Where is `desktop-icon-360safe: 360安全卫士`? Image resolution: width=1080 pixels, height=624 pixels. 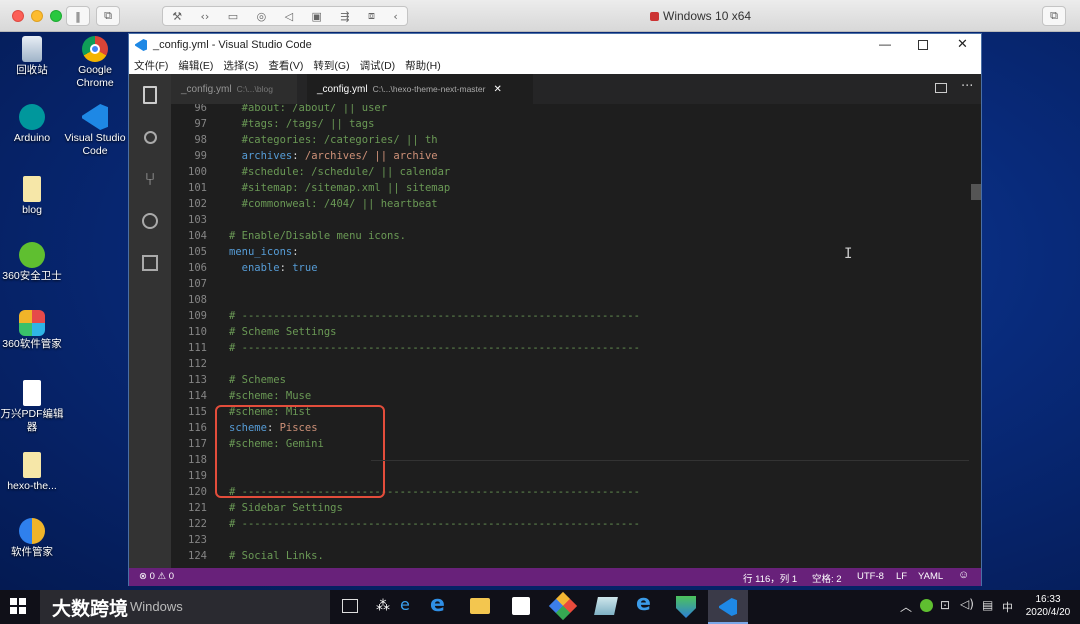
desktop-icon-360safe: 360安全卫士 is located at coordinates (32, 262).